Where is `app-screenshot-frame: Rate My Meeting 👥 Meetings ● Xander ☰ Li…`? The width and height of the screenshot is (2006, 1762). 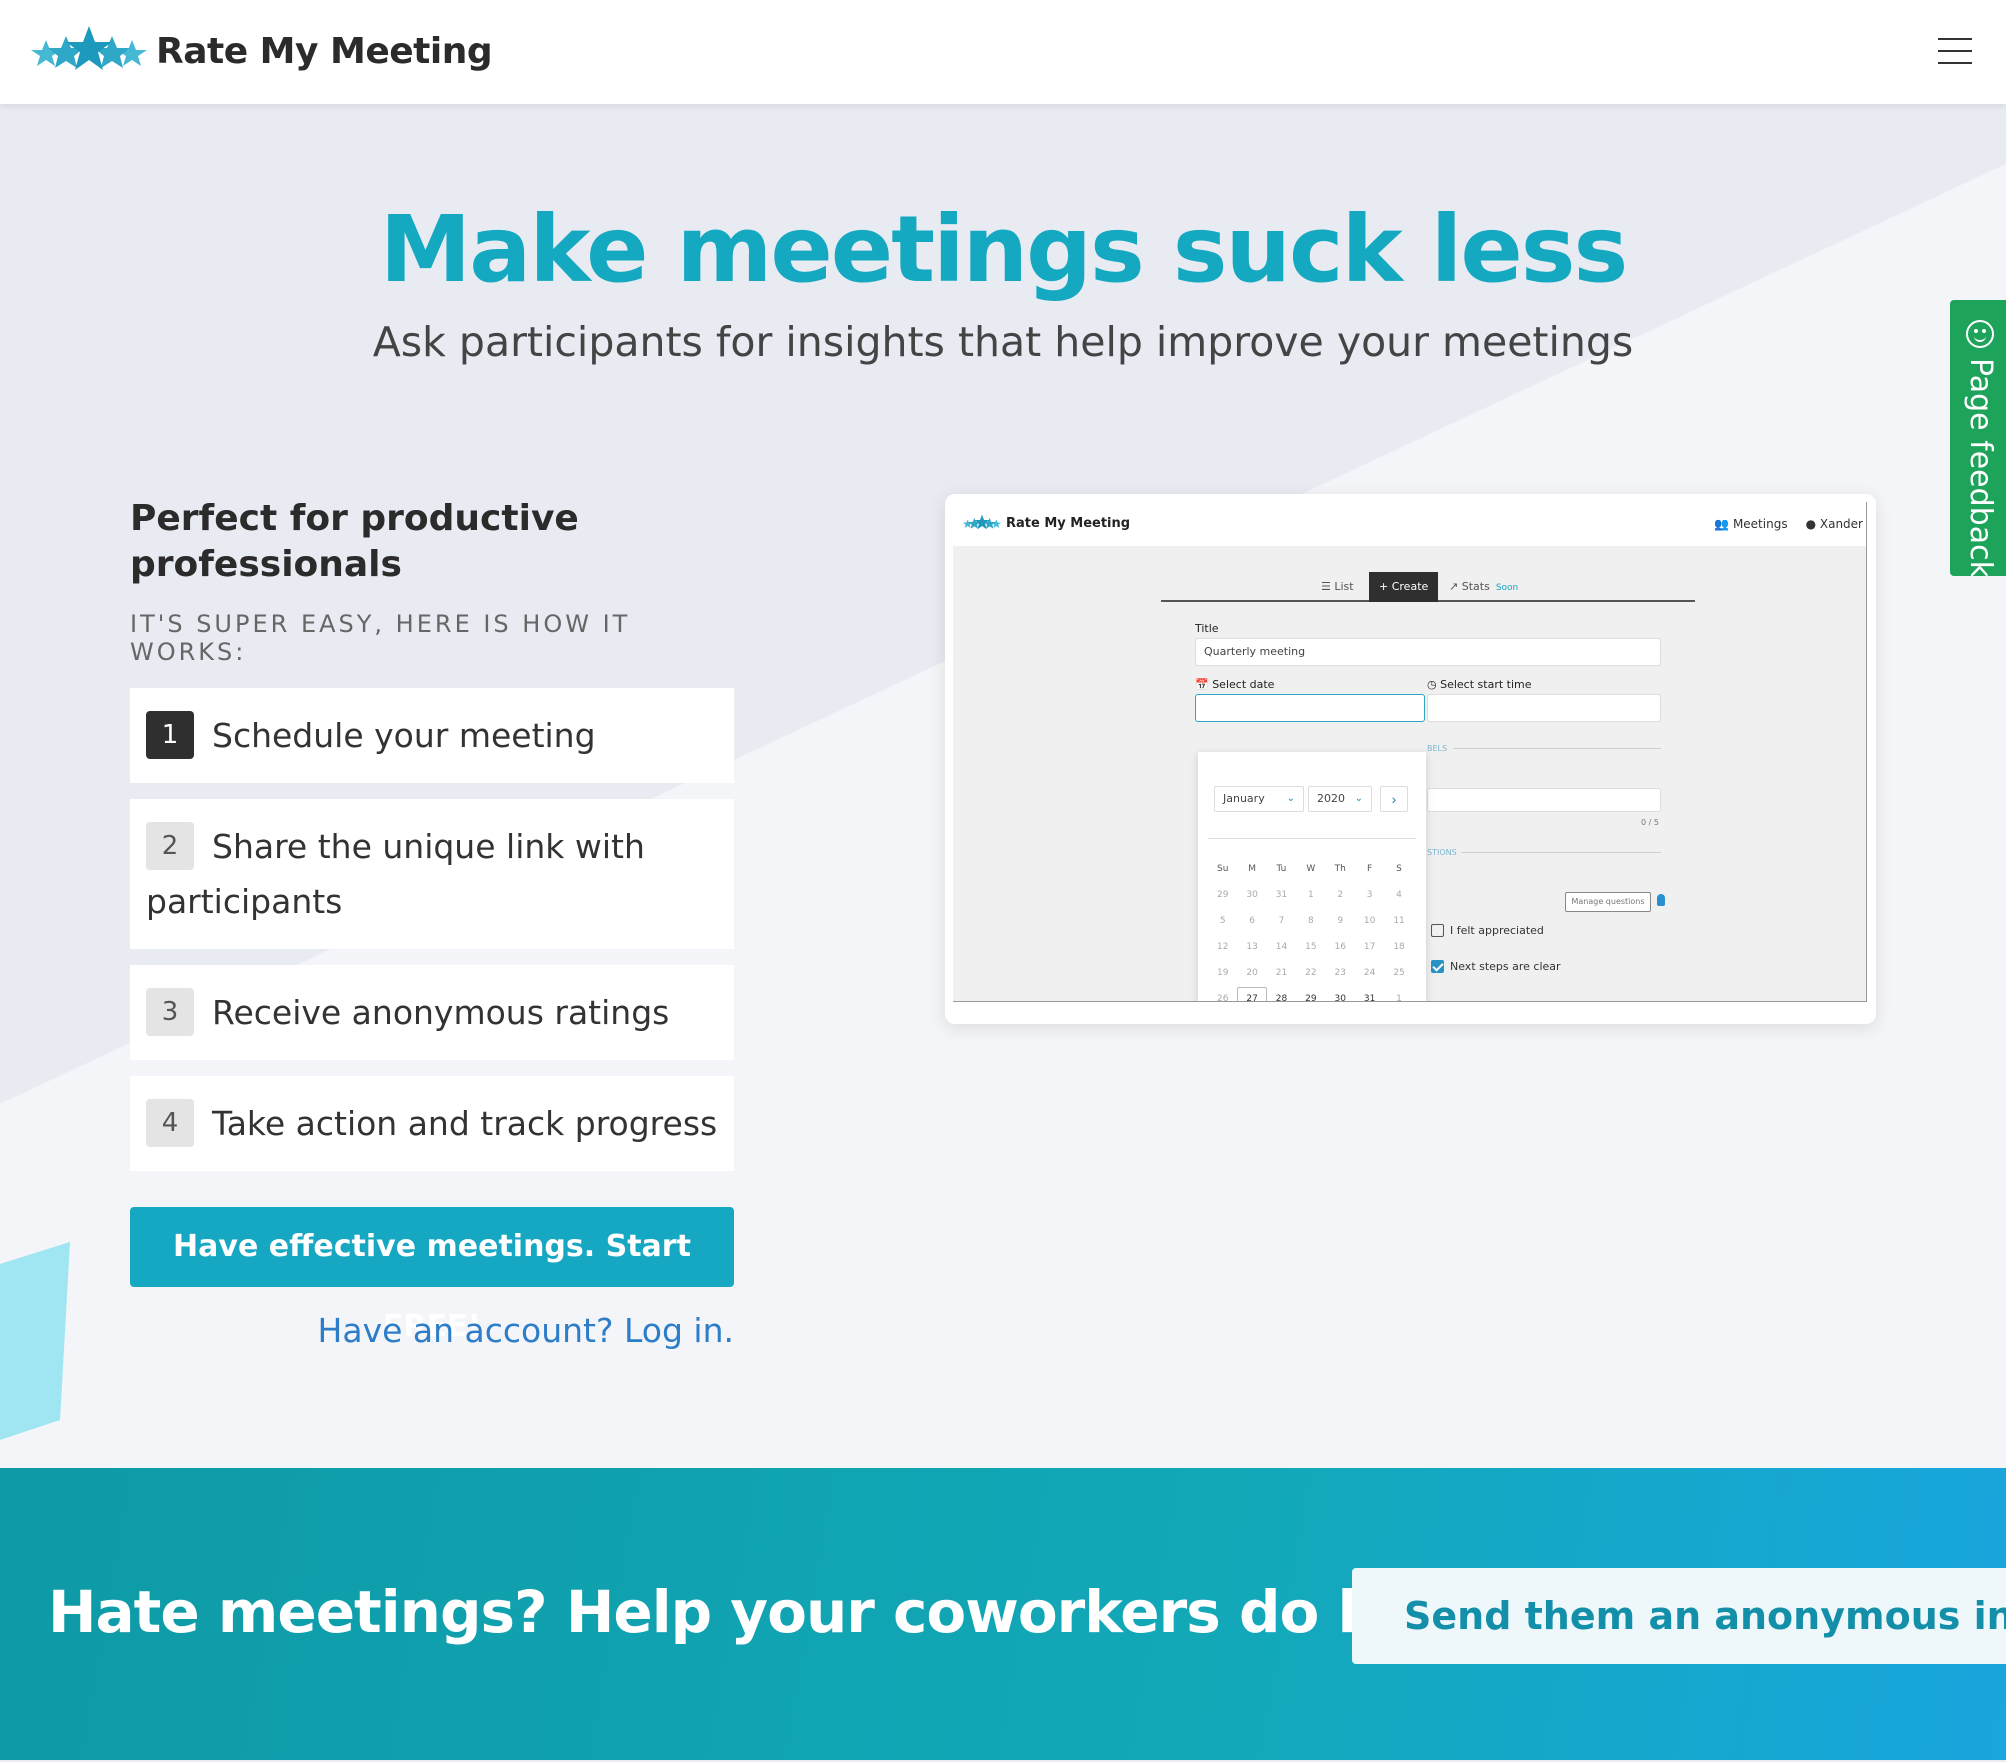 app-screenshot-frame: Rate My Meeting 👥 Meetings ● Xander ☰ Li… is located at coordinates (1410, 752).